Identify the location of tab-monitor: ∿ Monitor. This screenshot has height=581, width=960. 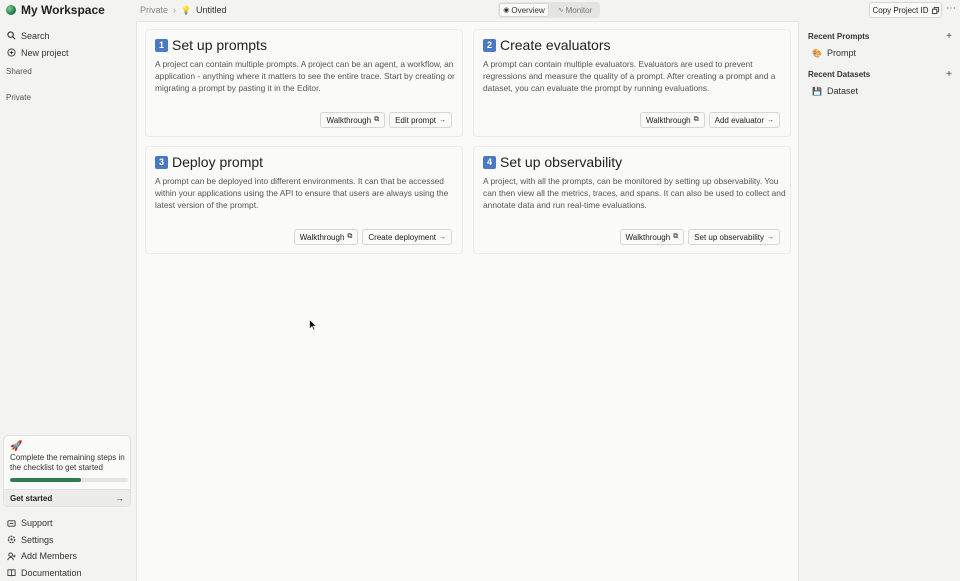
(575, 10).